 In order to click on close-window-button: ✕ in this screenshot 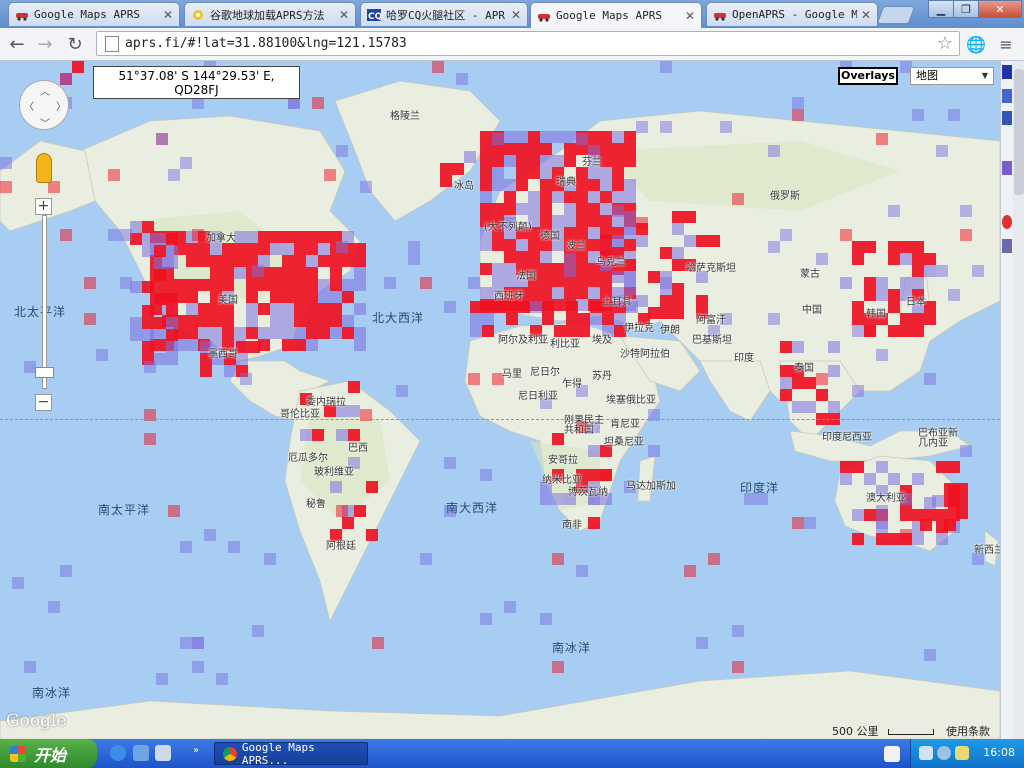, I will do `click(1000, 9)`.